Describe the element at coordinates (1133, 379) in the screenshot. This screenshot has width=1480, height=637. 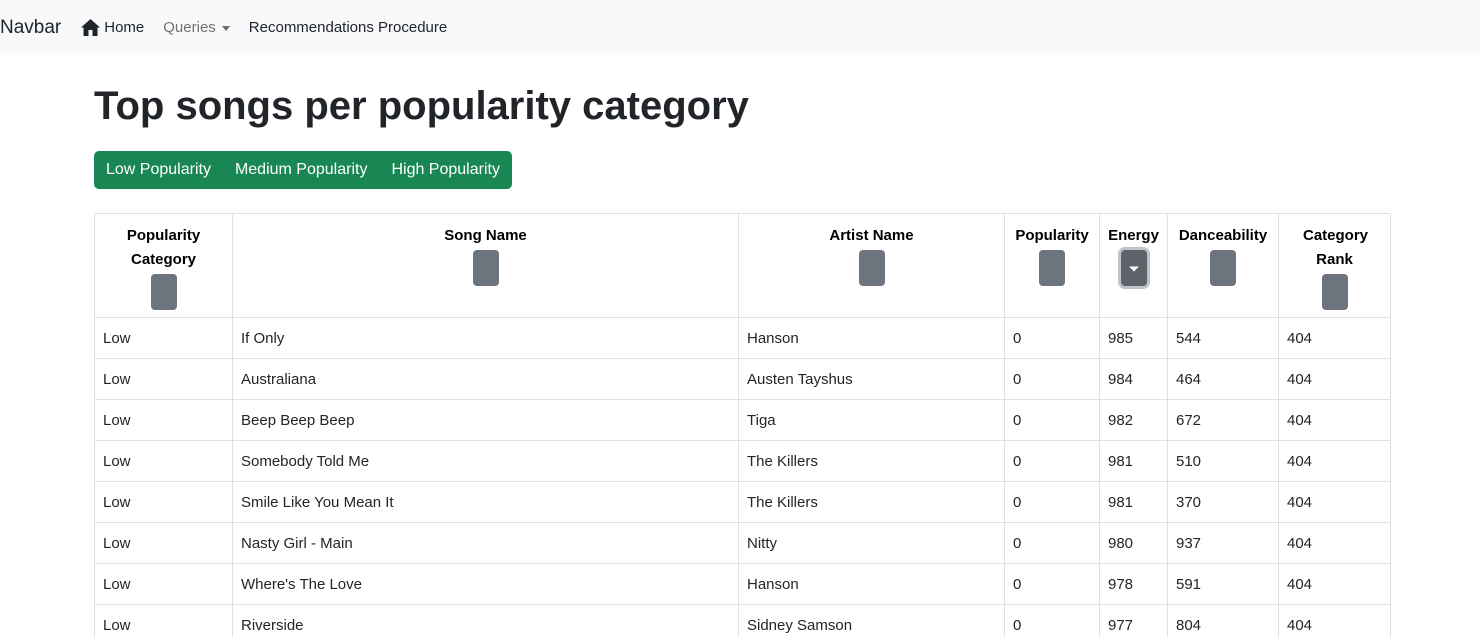
I see `cell-energy: 984` at that location.